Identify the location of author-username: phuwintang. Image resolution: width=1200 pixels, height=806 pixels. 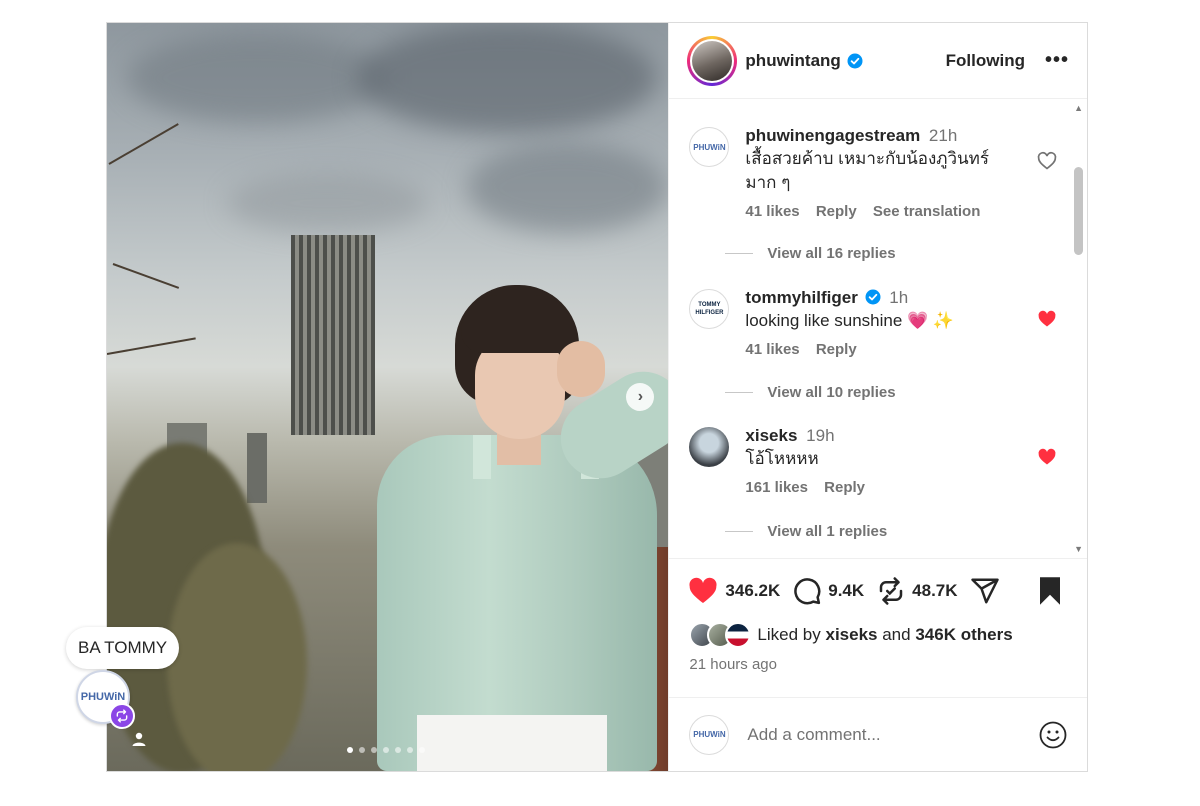
(792, 61).